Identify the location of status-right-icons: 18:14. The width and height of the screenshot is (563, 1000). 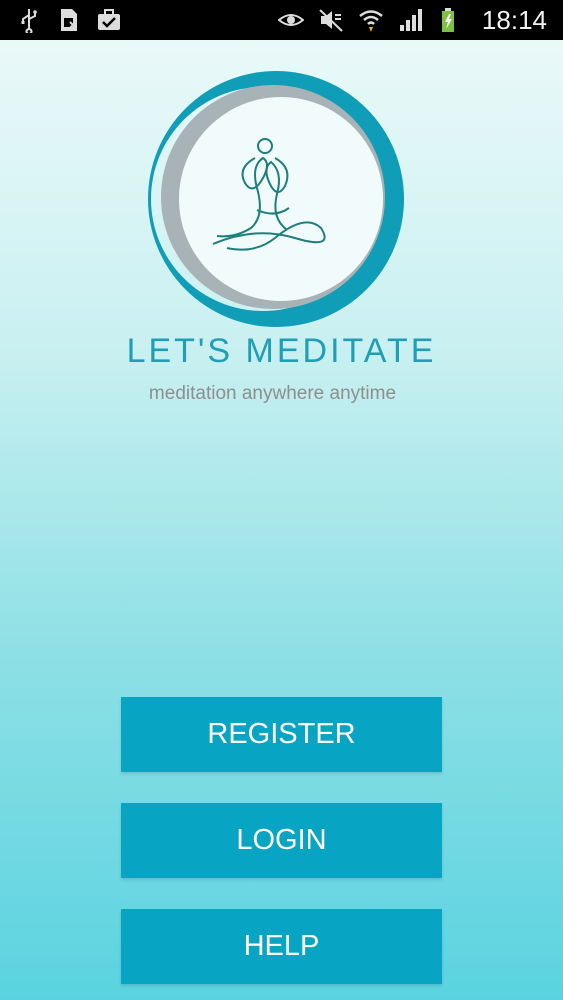
(412, 20).